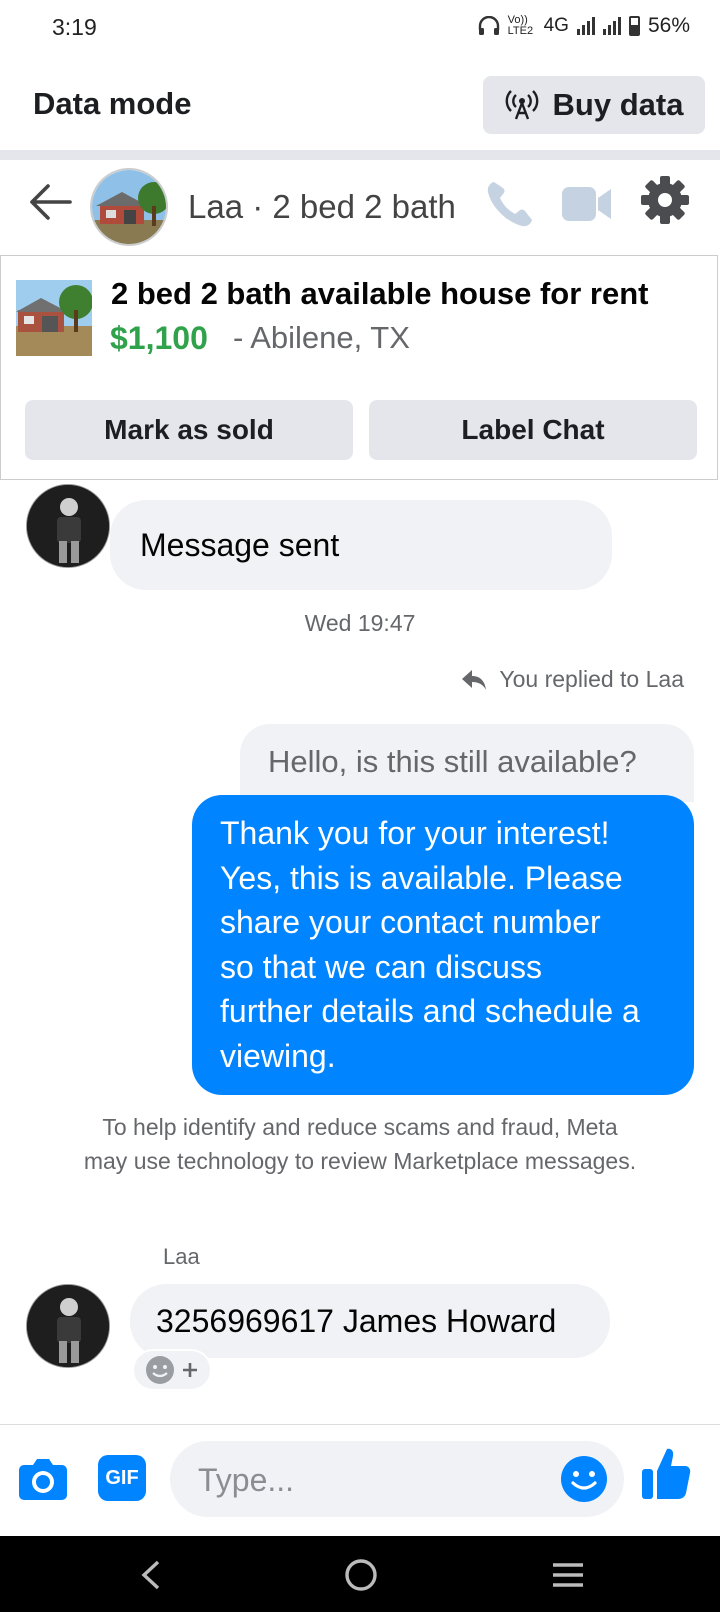  What do you see at coordinates (520, 25) in the screenshot?
I see `volte-indicator: Vo)) LTE2` at bounding box center [520, 25].